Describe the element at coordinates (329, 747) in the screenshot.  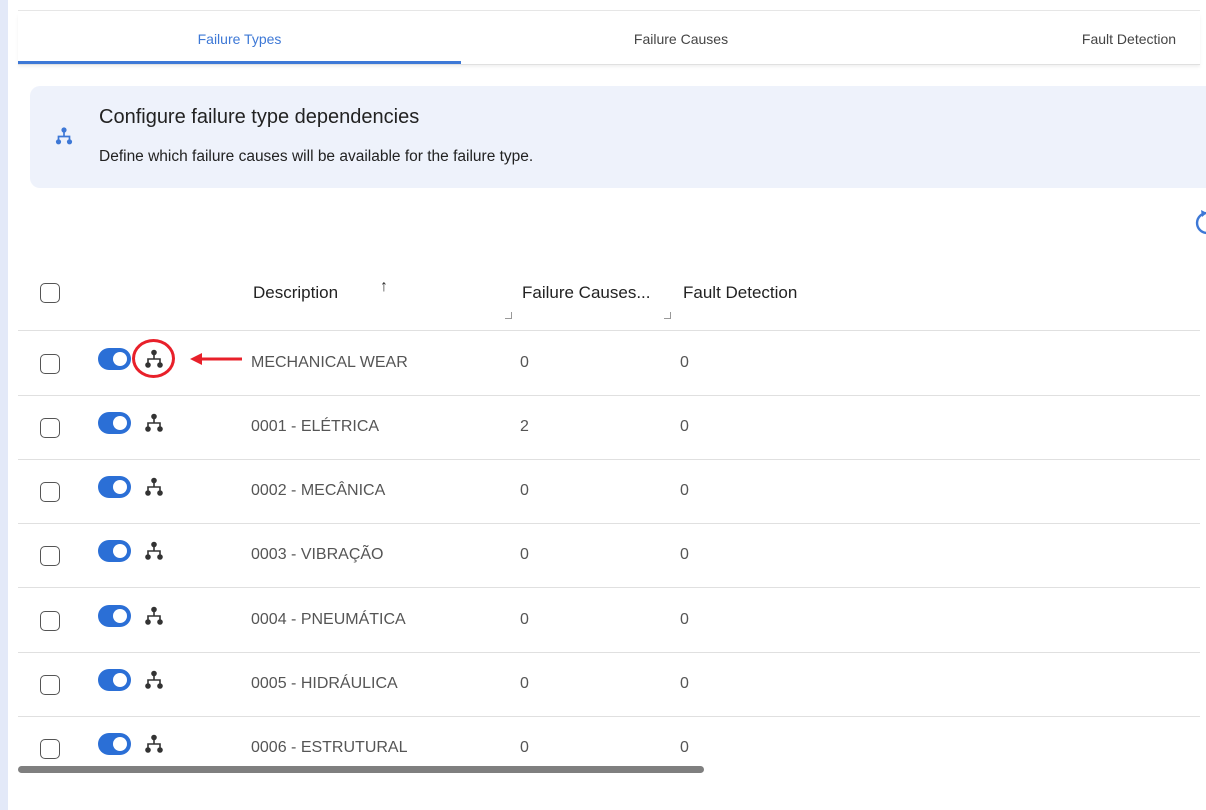
I see `description-cell: 0006 - ESTRUTURAL` at that location.